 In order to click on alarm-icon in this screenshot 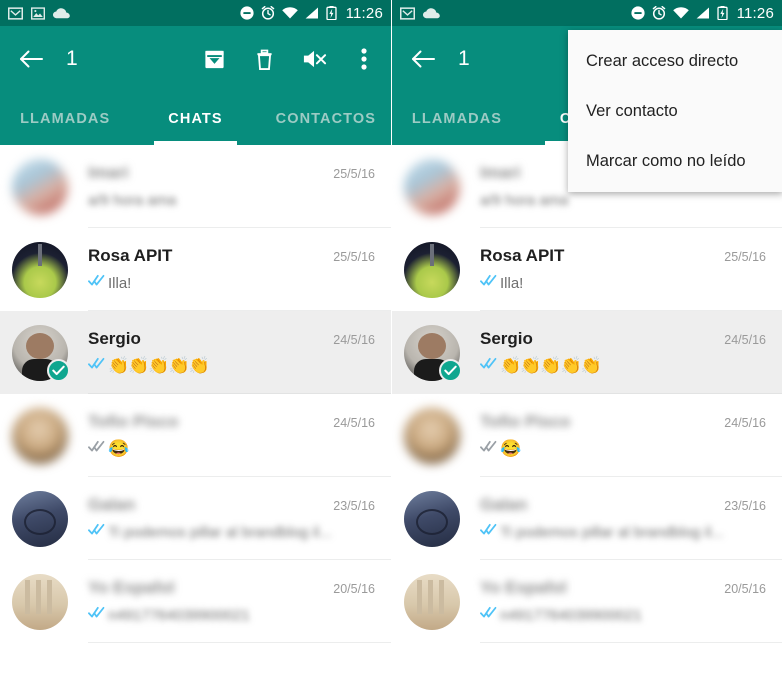, I will do `click(659, 13)`.